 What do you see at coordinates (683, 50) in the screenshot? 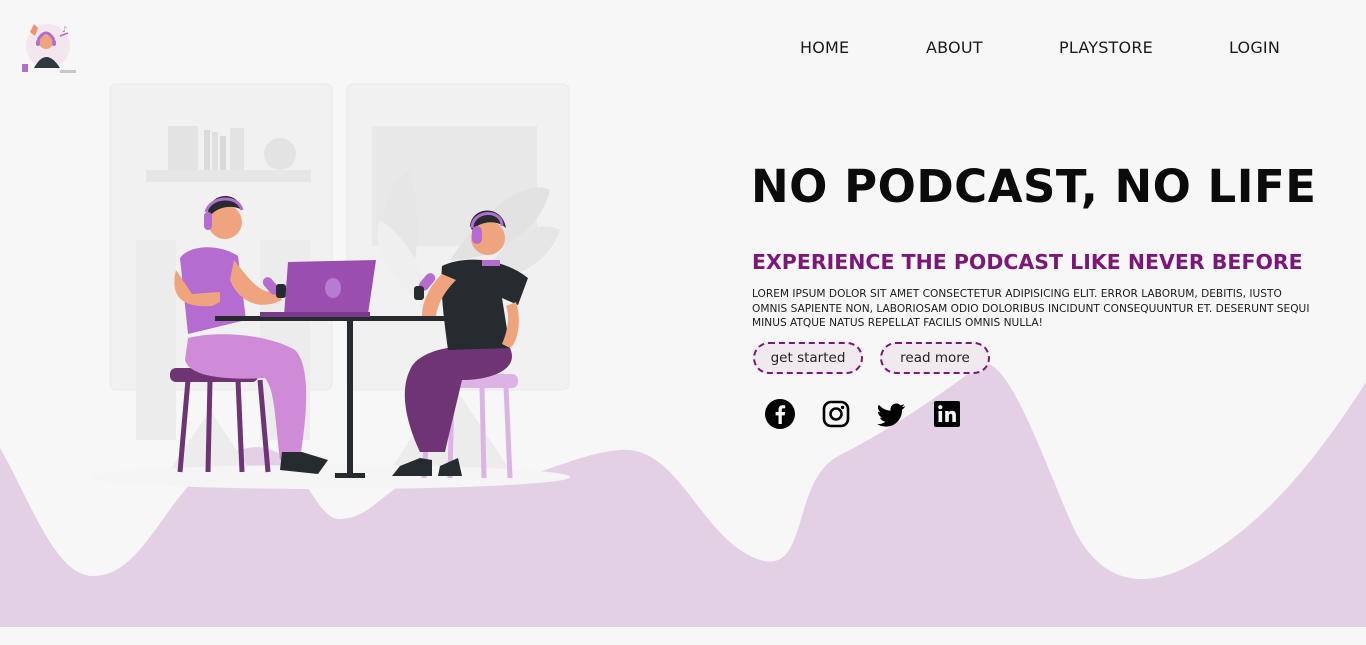
I see `main-nav: HOME ABOUT PLAYSTORE LOGIN` at bounding box center [683, 50].